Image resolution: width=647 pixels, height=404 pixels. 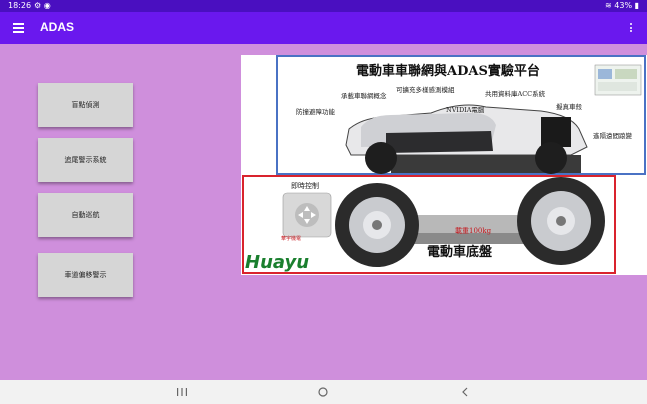 What do you see at coordinates (85, 275) in the screenshot?
I see `lane-departure-warning-button: 車道偏移警示` at bounding box center [85, 275].